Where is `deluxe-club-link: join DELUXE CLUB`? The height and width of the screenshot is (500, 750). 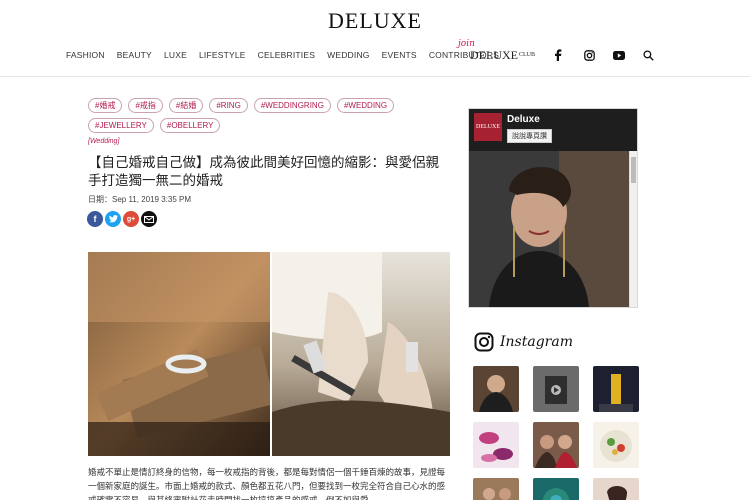
deluxe-club-link: join DELUXE CLUB is located at coordinates (497, 52).